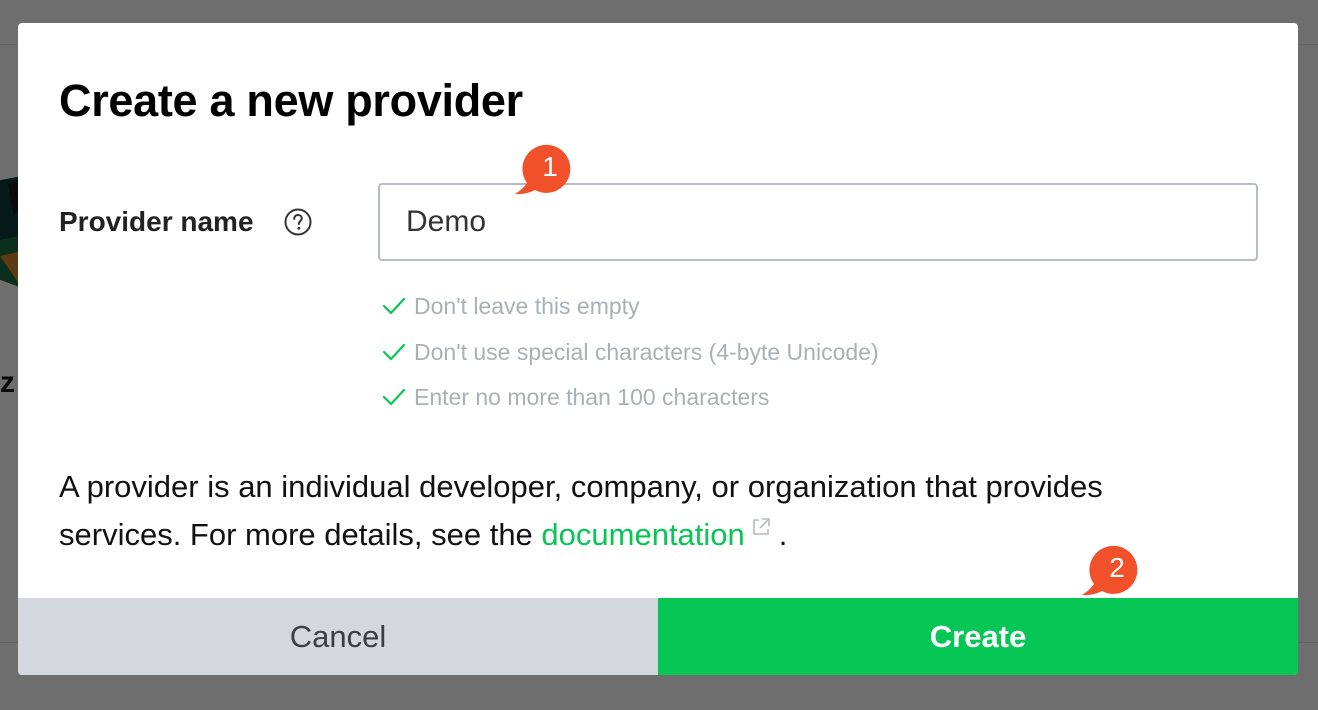 This screenshot has height=710, width=1318. I want to click on validation-rule: Don't leave this empty, so click(630, 316).